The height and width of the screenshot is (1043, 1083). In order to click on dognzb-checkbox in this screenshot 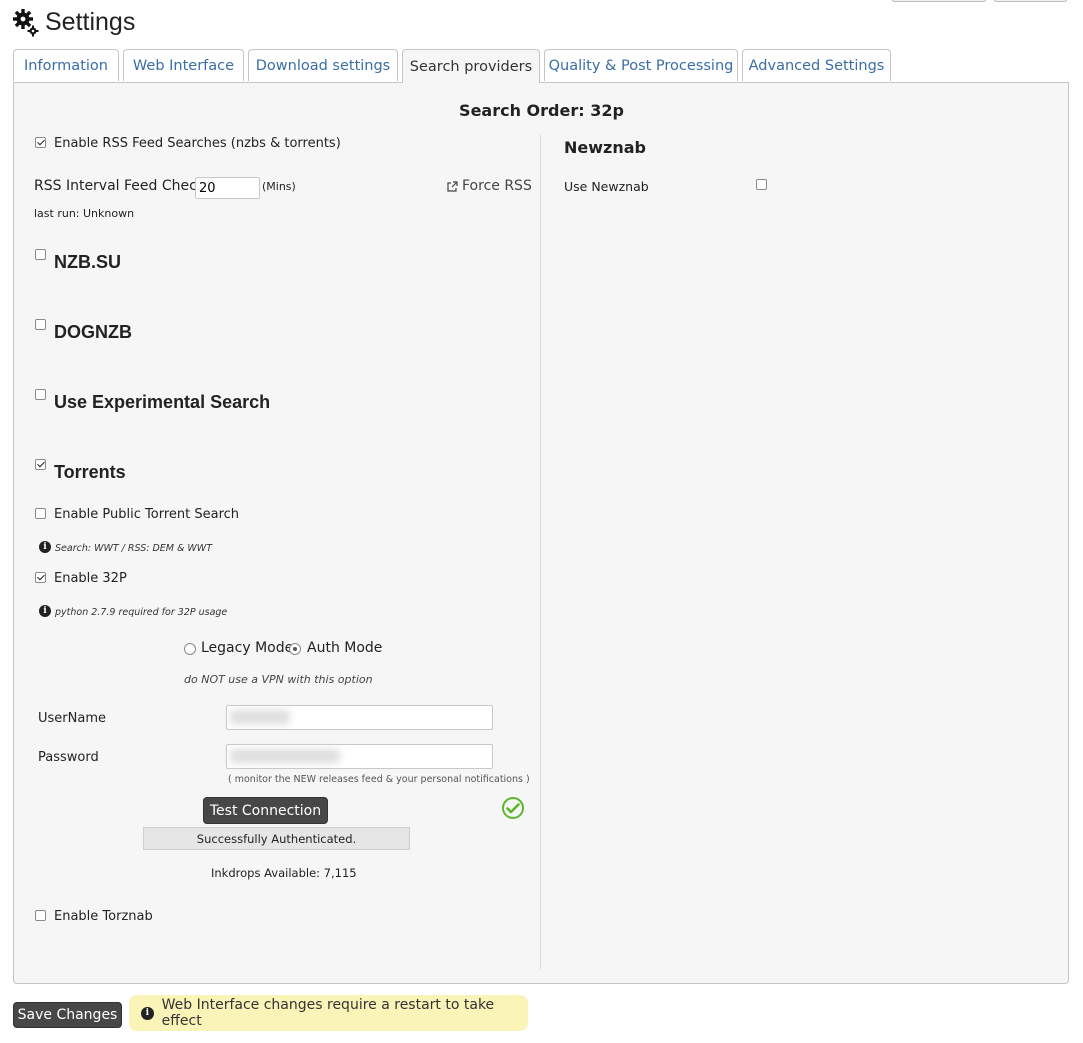, I will do `click(40, 324)`.